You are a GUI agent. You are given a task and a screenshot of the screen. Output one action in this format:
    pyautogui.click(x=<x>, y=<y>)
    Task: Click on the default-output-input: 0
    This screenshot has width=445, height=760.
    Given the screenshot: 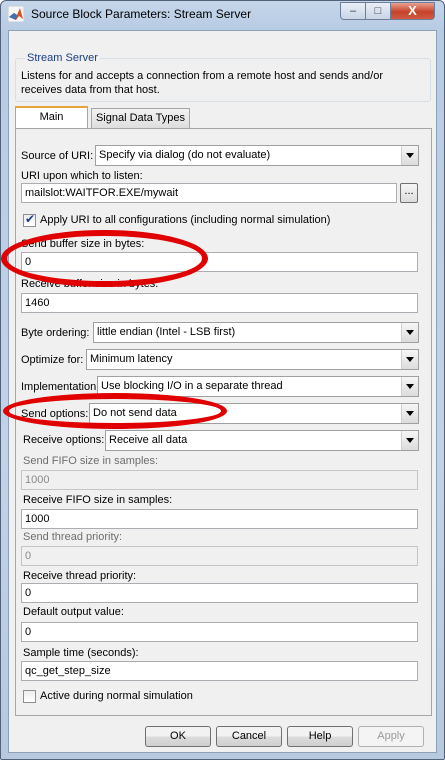 What is the action you would take?
    pyautogui.click(x=219, y=632)
    